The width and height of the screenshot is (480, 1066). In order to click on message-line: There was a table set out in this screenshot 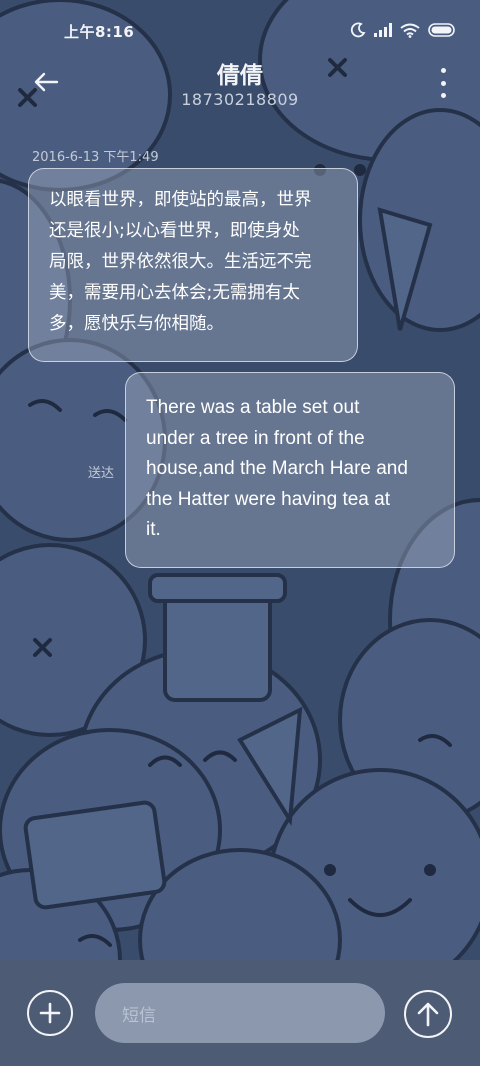, I will do `click(253, 407)`.